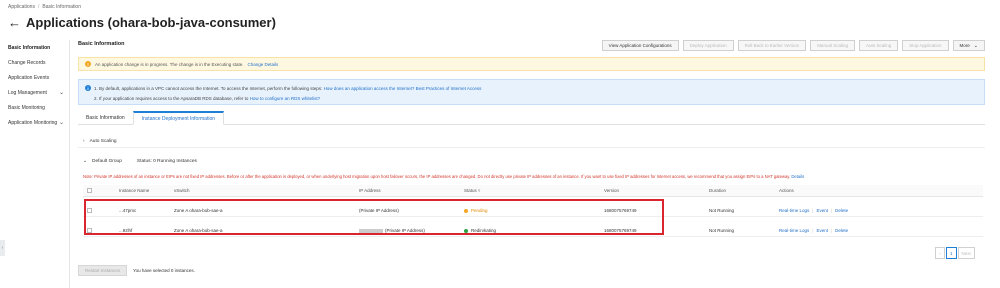 This screenshot has width=1000, height=288. What do you see at coordinates (479, 190) in the screenshot?
I see `filter-icon: ▿` at bounding box center [479, 190].